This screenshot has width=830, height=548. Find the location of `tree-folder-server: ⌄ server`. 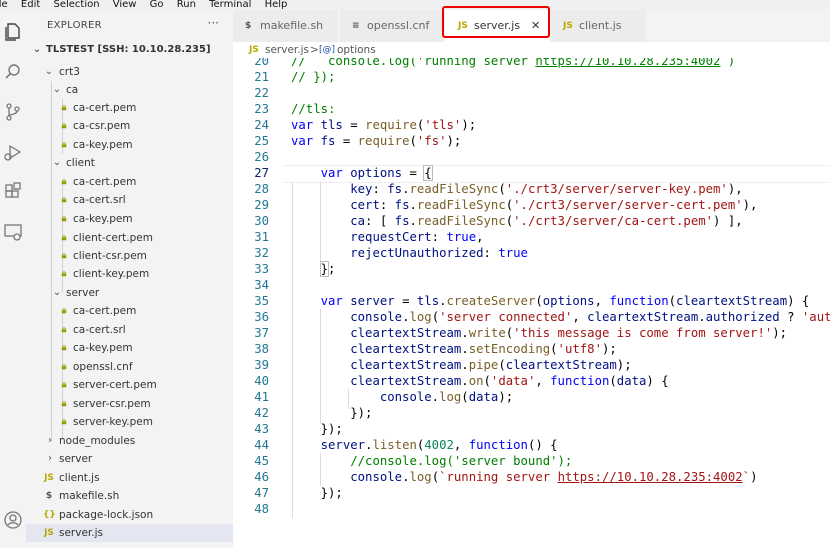

tree-folder-server: ⌄ server is located at coordinates (129, 293).